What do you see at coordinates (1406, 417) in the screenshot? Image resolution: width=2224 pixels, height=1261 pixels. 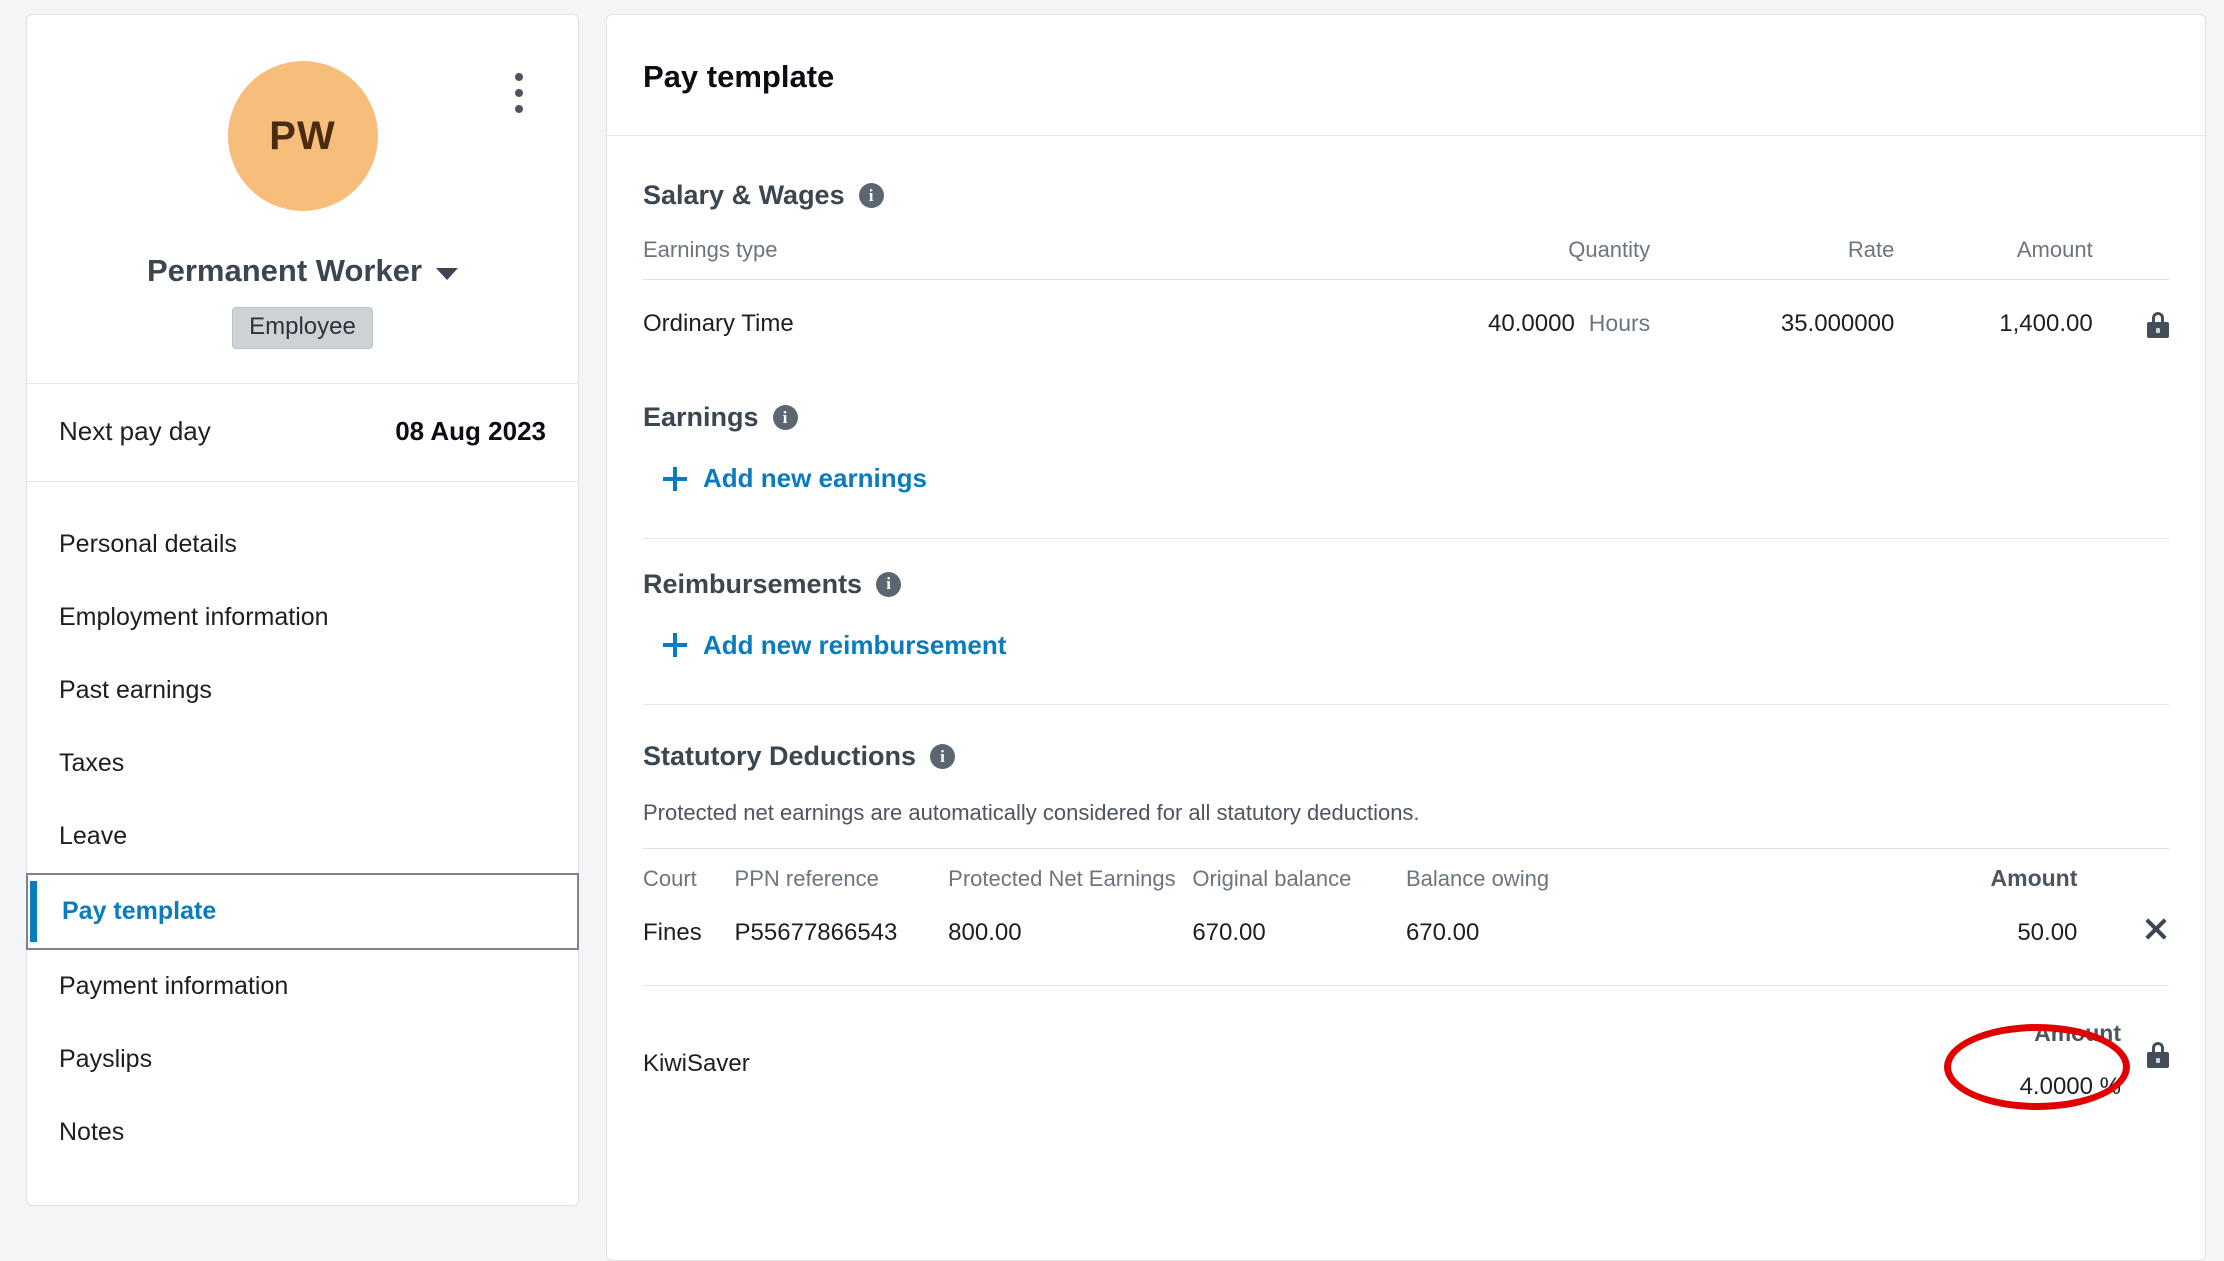 I see `earnings-heading: Earnings i` at bounding box center [1406, 417].